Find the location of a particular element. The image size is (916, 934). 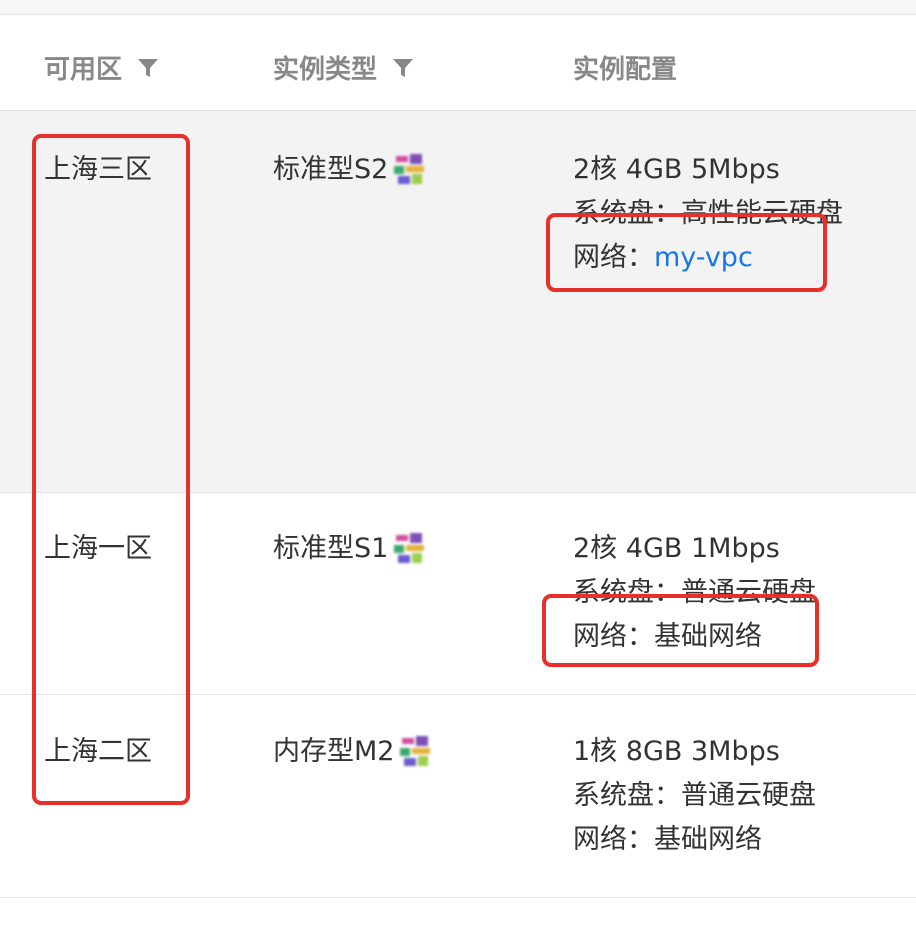

spec-text: 2核 4GB 5Mbps is located at coordinates (676, 169).